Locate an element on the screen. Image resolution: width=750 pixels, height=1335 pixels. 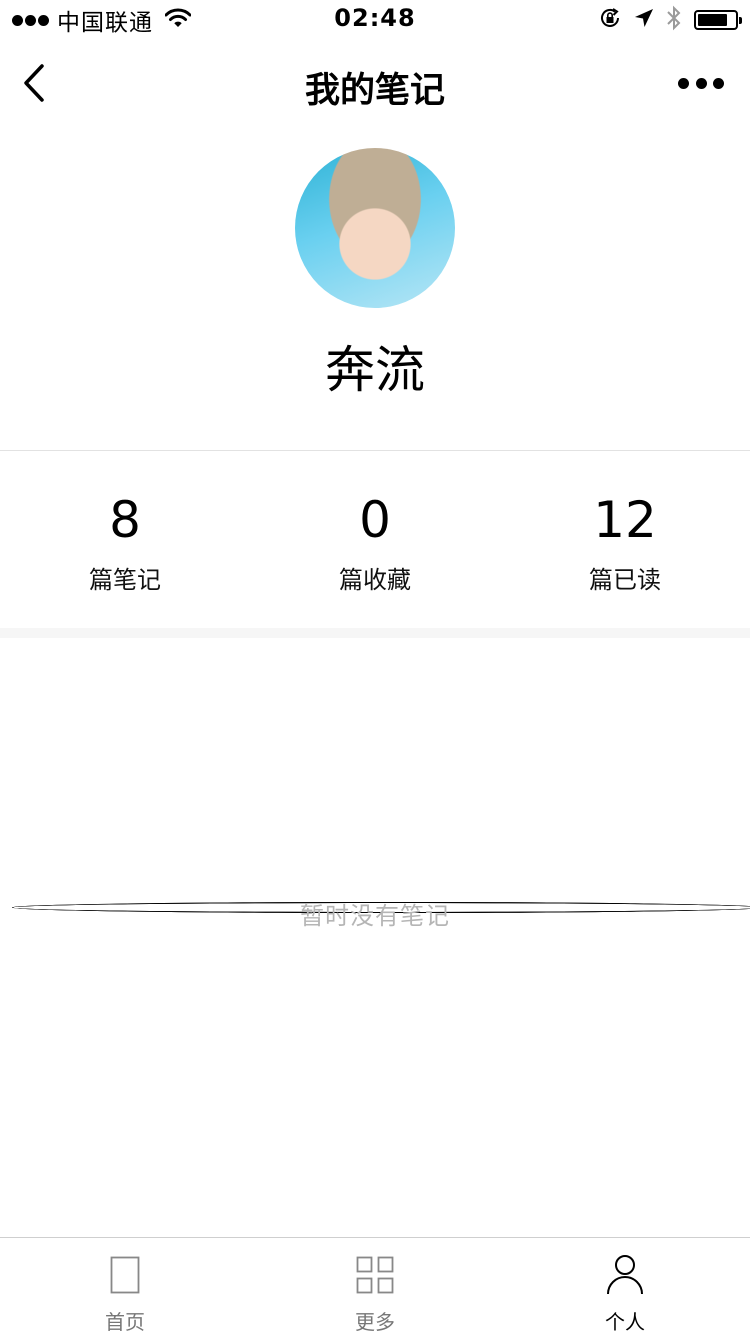
page-title: 我的笔记 is located at coordinates (374, 91).